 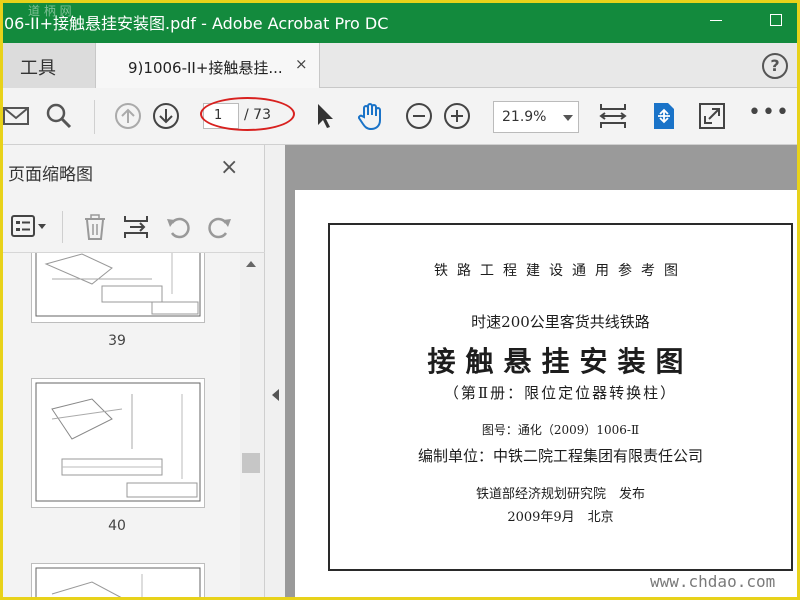 I want to click on panel-toolbar, so click(x=132, y=228).